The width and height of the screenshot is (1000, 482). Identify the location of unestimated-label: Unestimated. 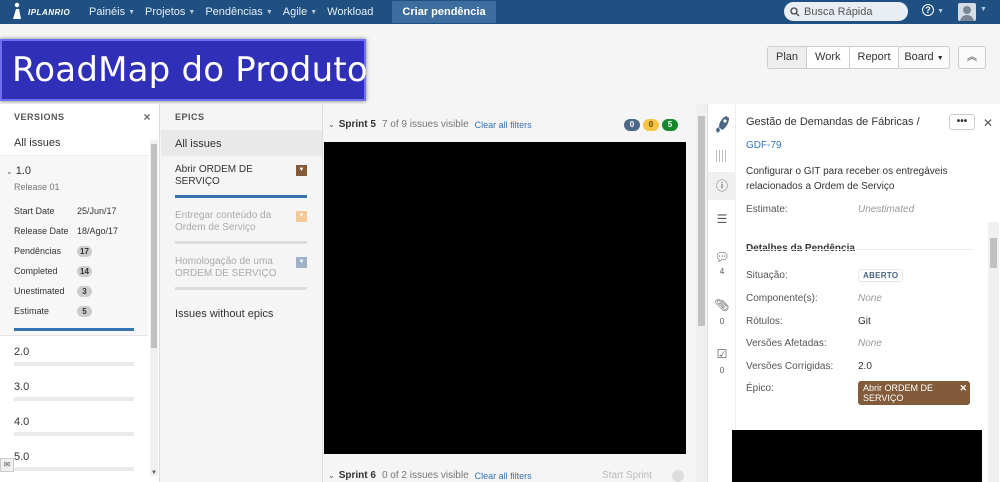
(39, 291).